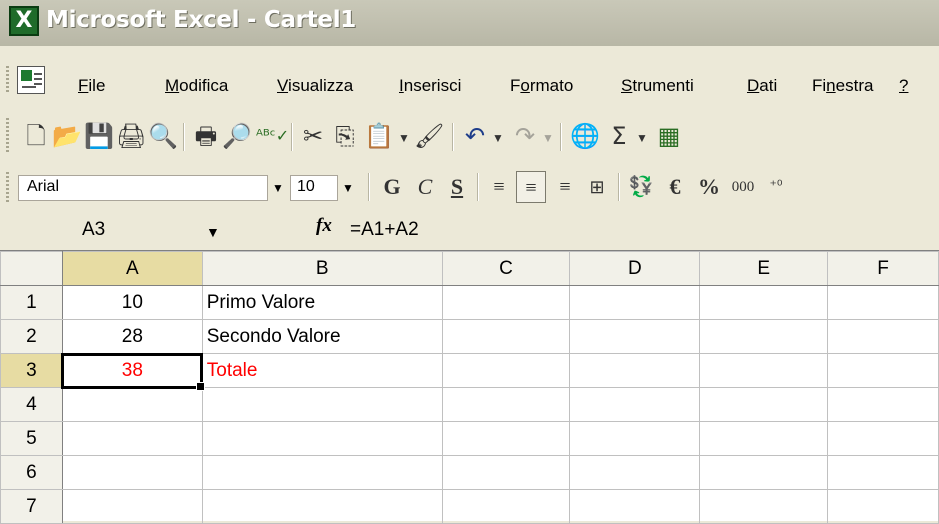 The width and height of the screenshot is (939, 524). Describe the element at coordinates (392, 187) in the screenshot. I see `bold-button: G` at that location.